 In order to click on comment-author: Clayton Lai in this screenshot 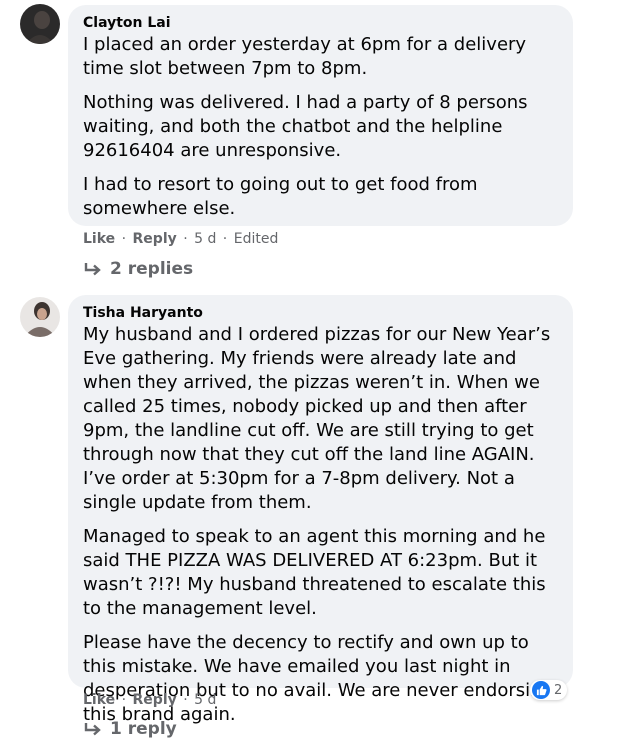, I will do `click(320, 23)`.